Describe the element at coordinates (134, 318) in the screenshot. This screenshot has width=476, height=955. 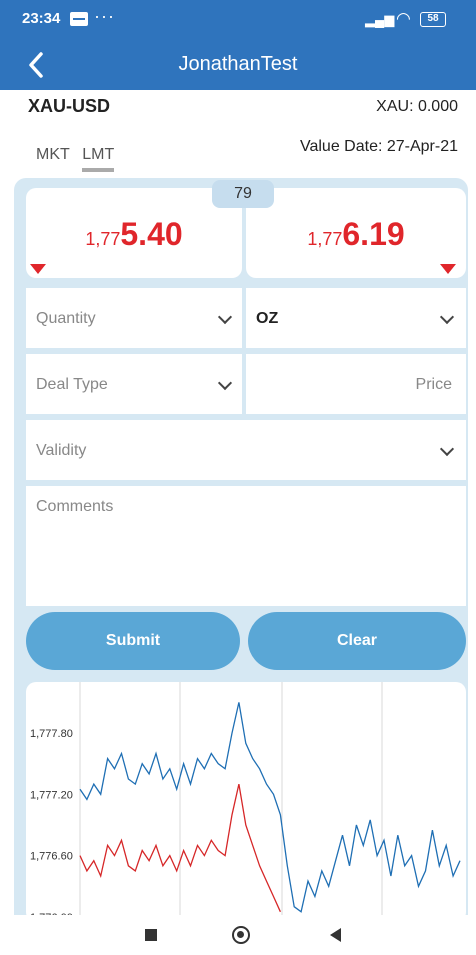
I see `quantity-select: Quantity` at that location.